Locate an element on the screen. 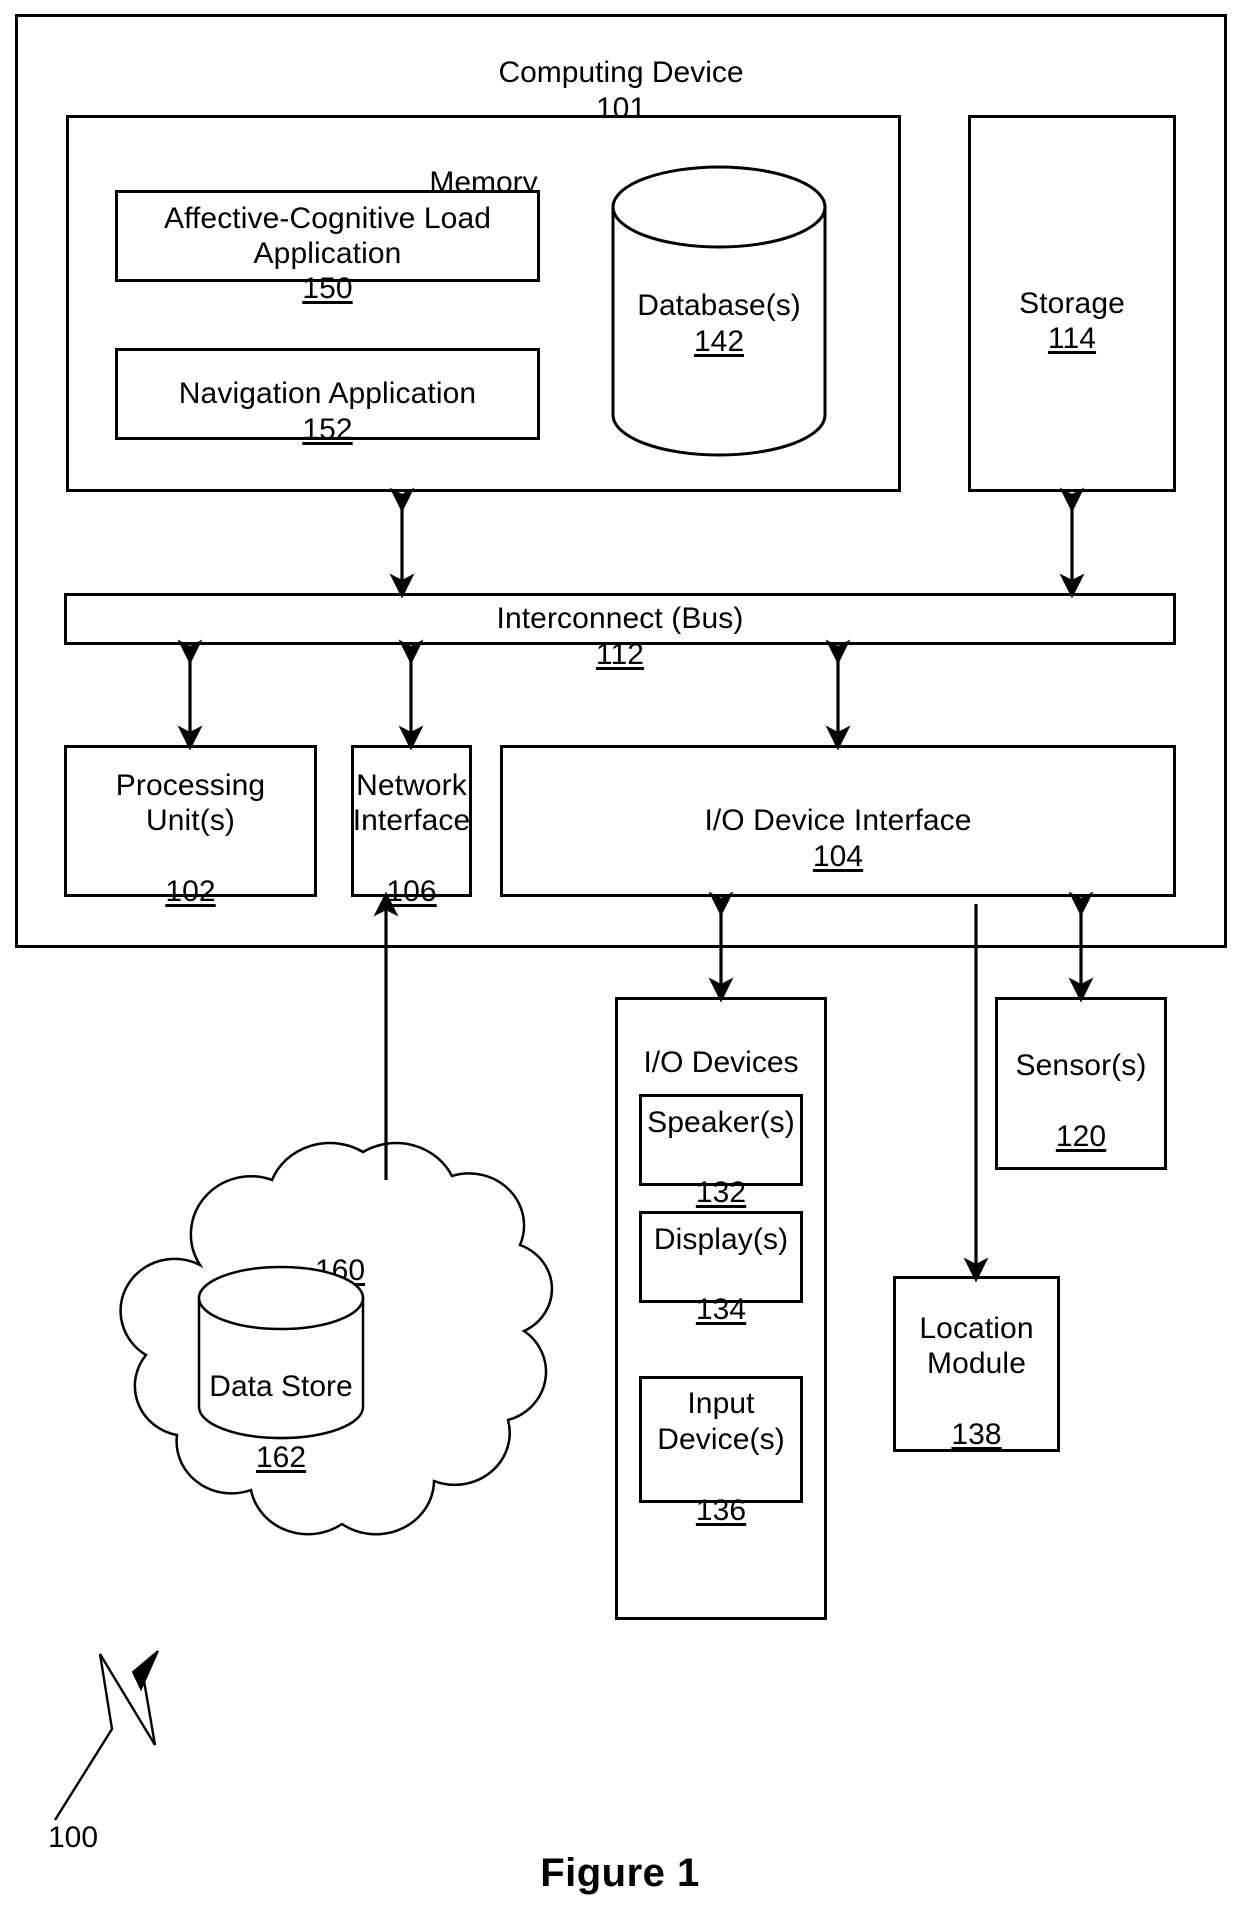 This screenshot has height=1917, width=1240. input-device-box: Input Device(s) 136 is located at coordinates (721, 1451).